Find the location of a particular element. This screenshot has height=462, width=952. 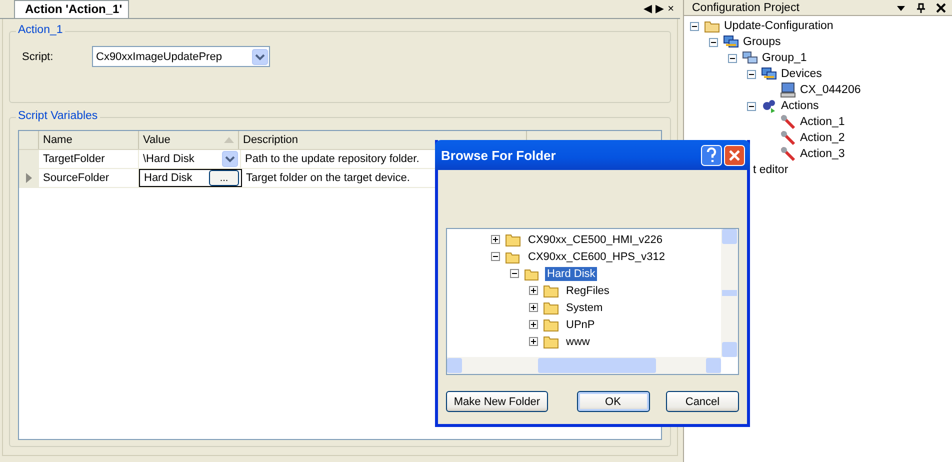

tree-item: Action_3 is located at coordinates (822, 154).